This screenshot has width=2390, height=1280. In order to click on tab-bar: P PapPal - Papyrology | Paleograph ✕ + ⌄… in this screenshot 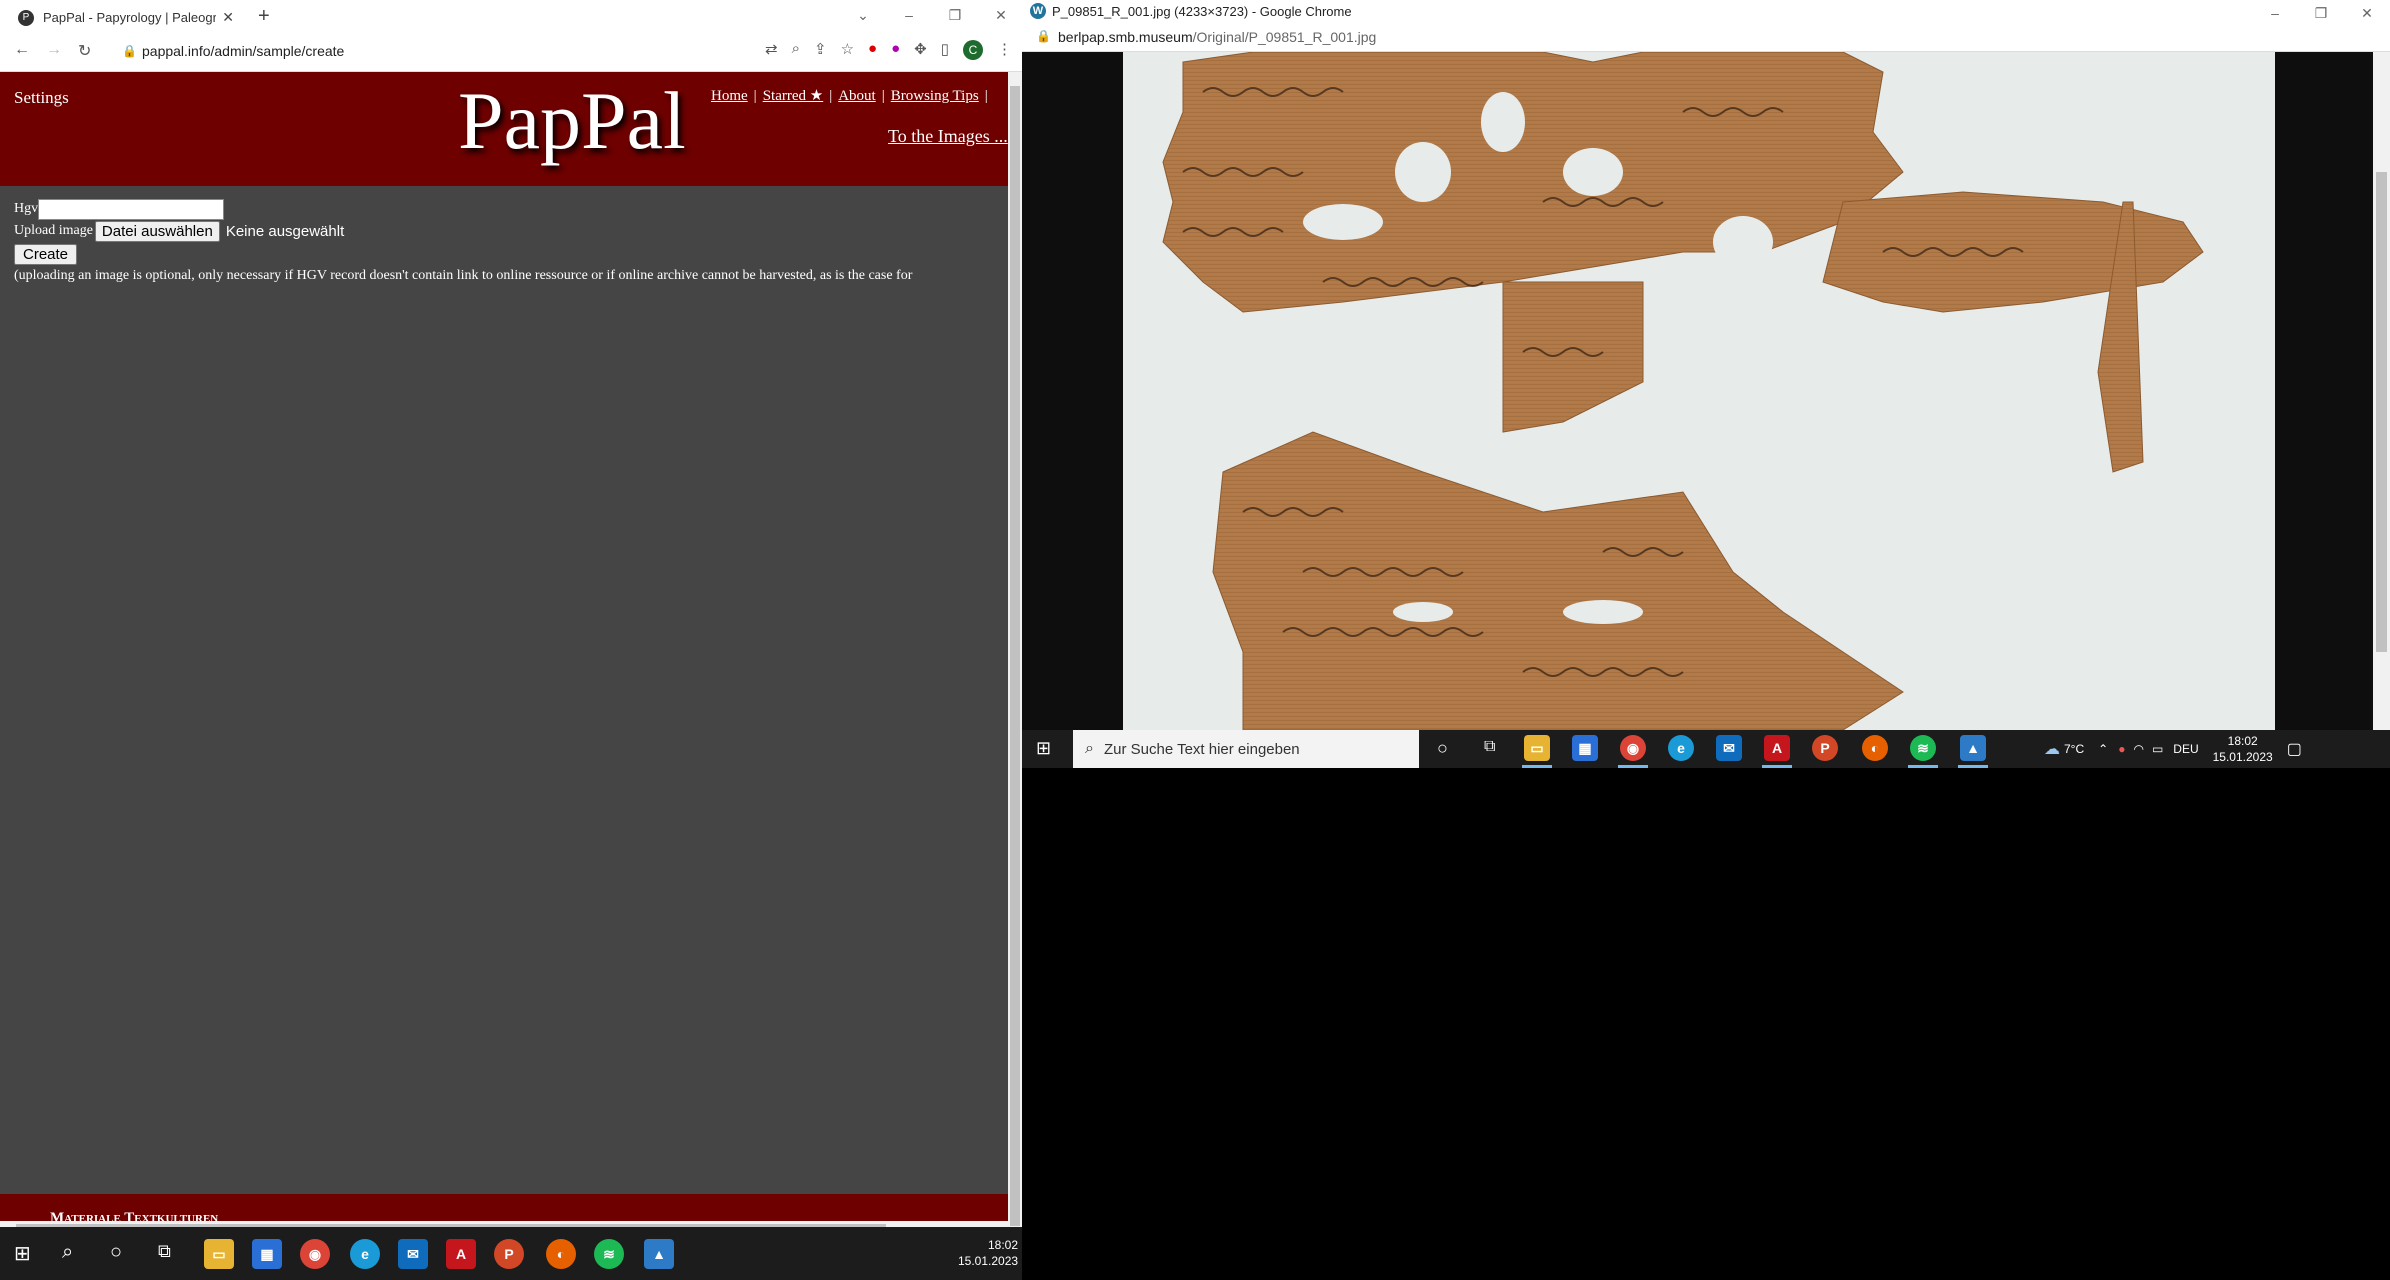, I will do `click(511, 16)`.